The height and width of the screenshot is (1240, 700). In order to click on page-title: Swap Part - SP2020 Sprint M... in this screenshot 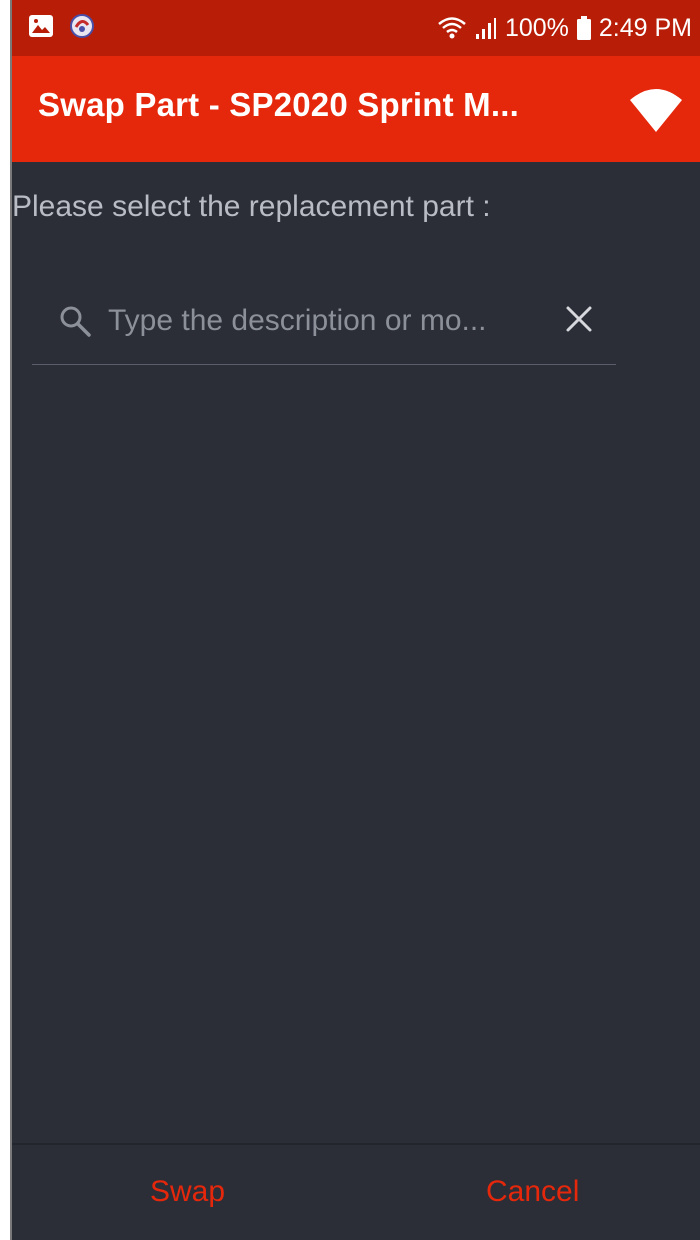, I will do `click(278, 104)`.